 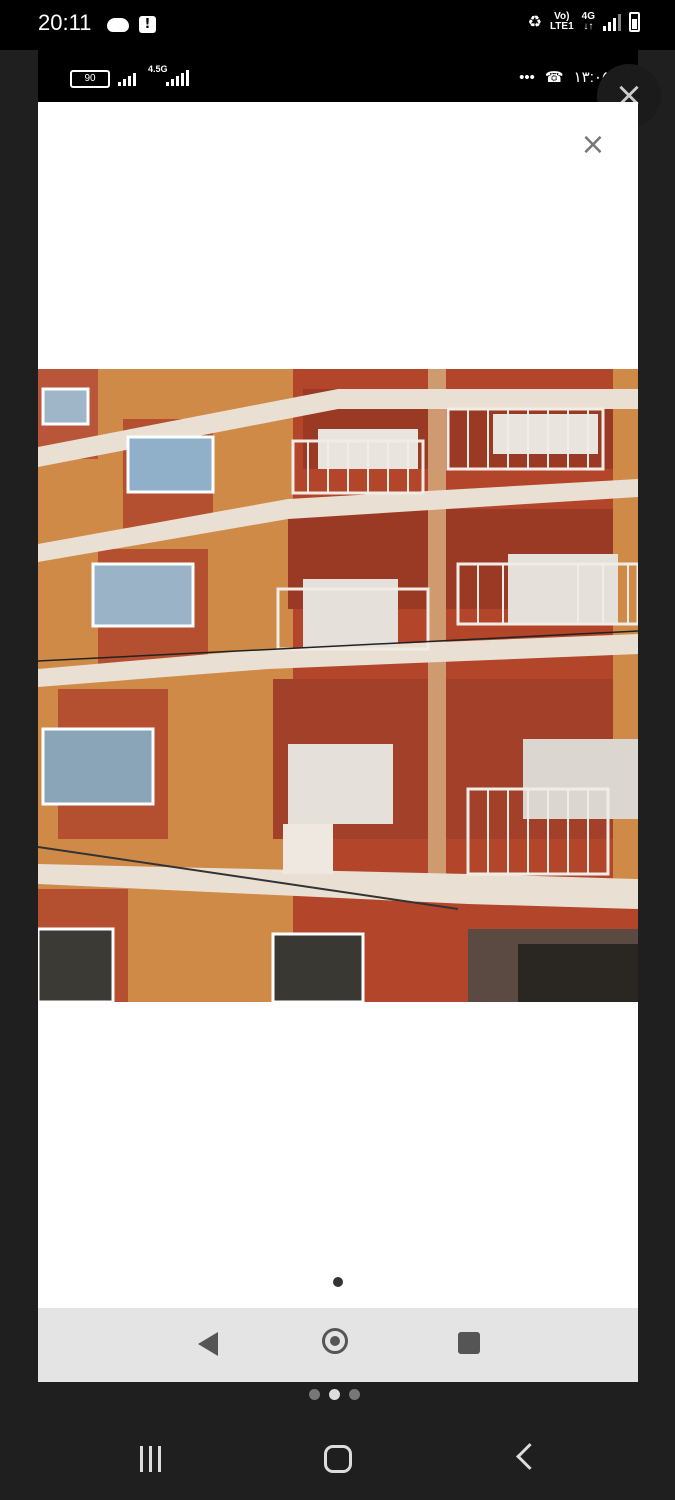 I want to click on screenshot-pager, so click(x=334, y=1394).